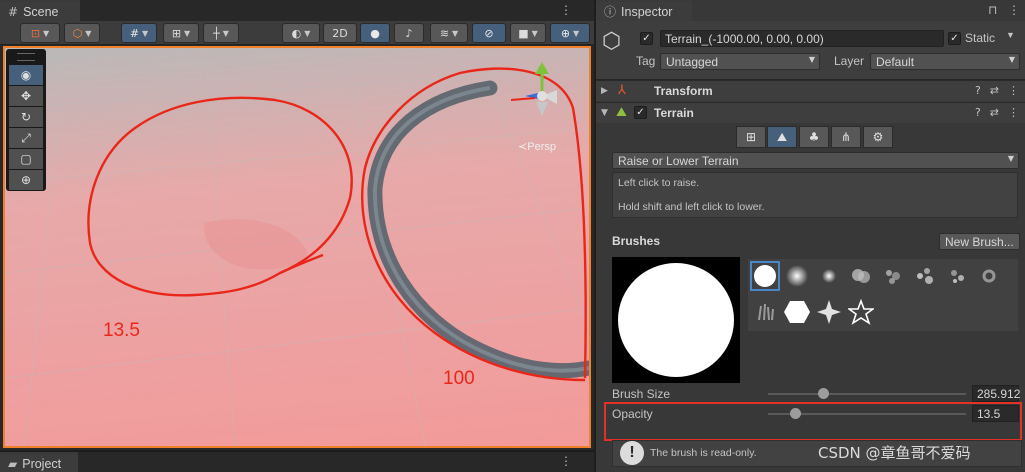  Describe the element at coordinates (829, 312) in the screenshot. I see `brush-star-soft` at that location.